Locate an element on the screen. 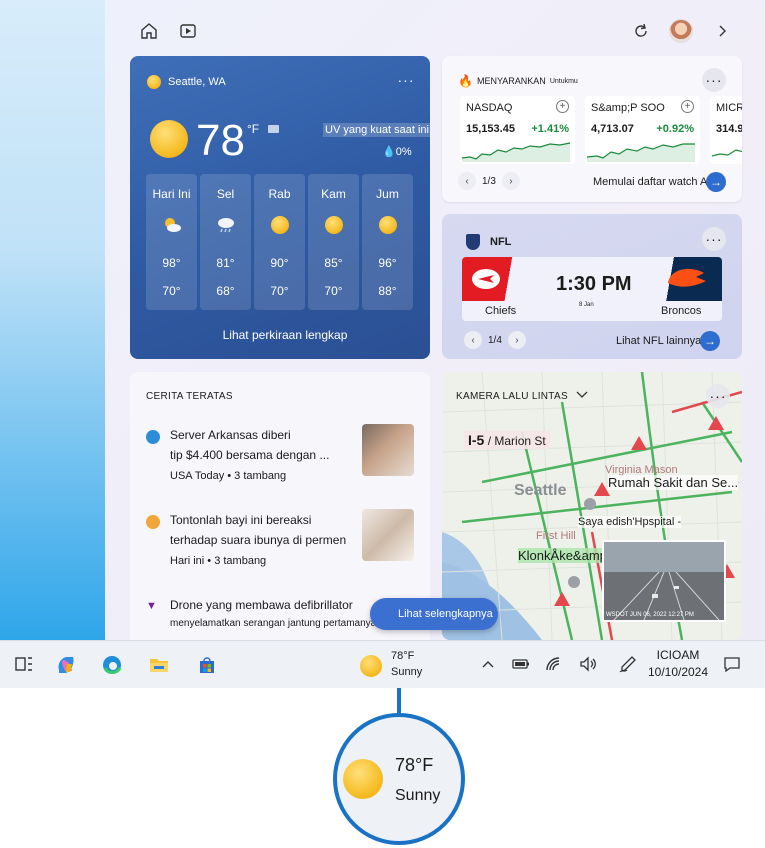  ticker-change: +1.41% is located at coordinates (550, 129).